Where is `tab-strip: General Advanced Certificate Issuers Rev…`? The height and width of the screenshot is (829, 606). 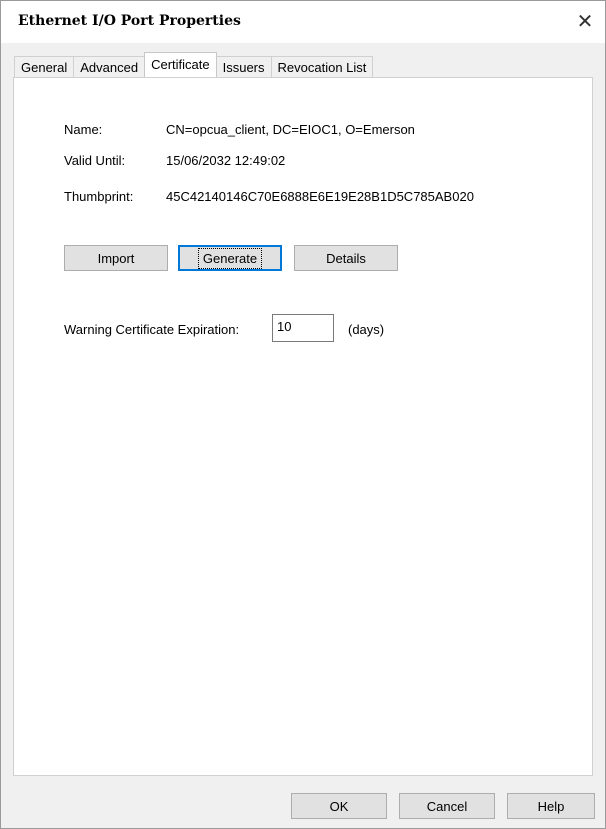
tab-strip: General Advanced Certificate Issuers Rev… is located at coordinates (194, 64).